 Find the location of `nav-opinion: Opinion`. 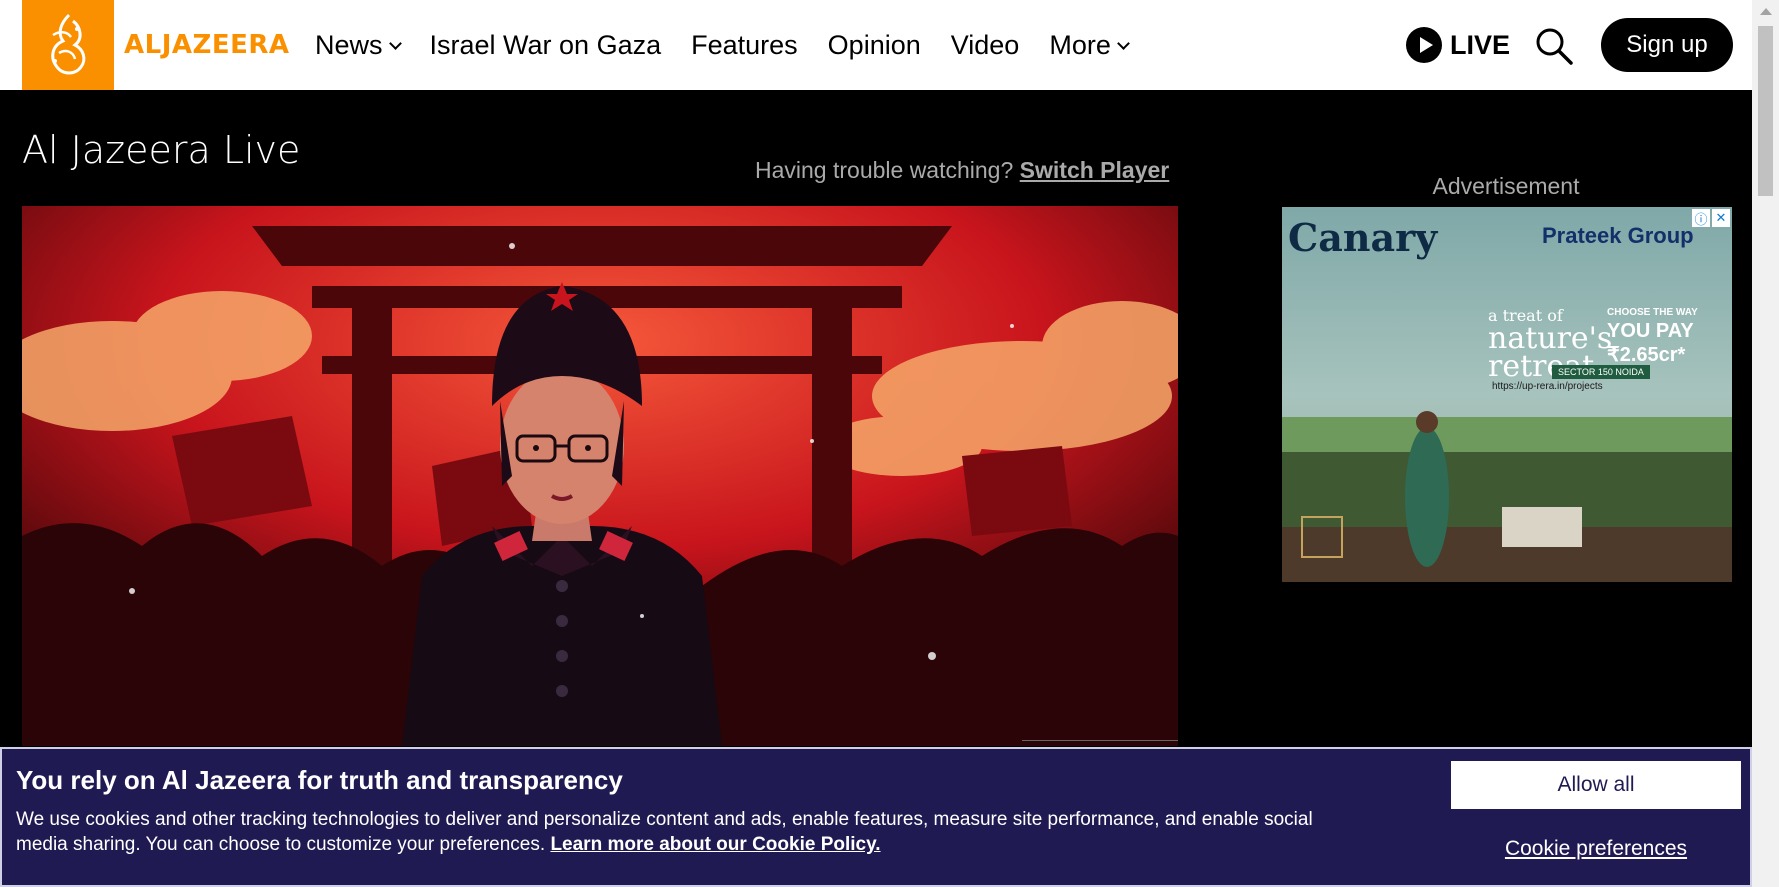

nav-opinion: Opinion is located at coordinates (874, 45).